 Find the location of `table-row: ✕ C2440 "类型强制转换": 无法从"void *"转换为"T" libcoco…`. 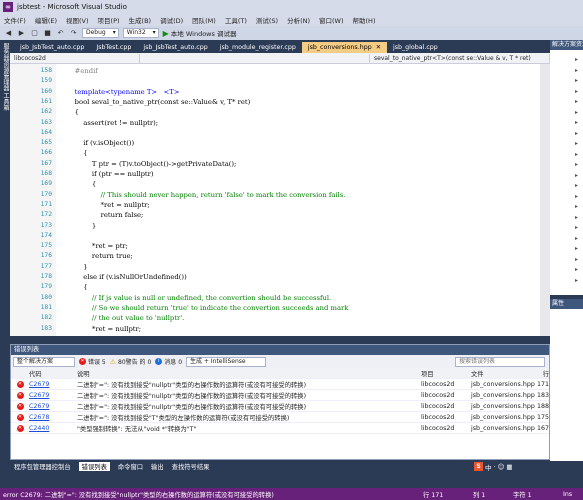

table-row: ✕ C2440 "类型强制转换": 无法从"void *"转换为"T" libcoco… is located at coordinates (280, 428).